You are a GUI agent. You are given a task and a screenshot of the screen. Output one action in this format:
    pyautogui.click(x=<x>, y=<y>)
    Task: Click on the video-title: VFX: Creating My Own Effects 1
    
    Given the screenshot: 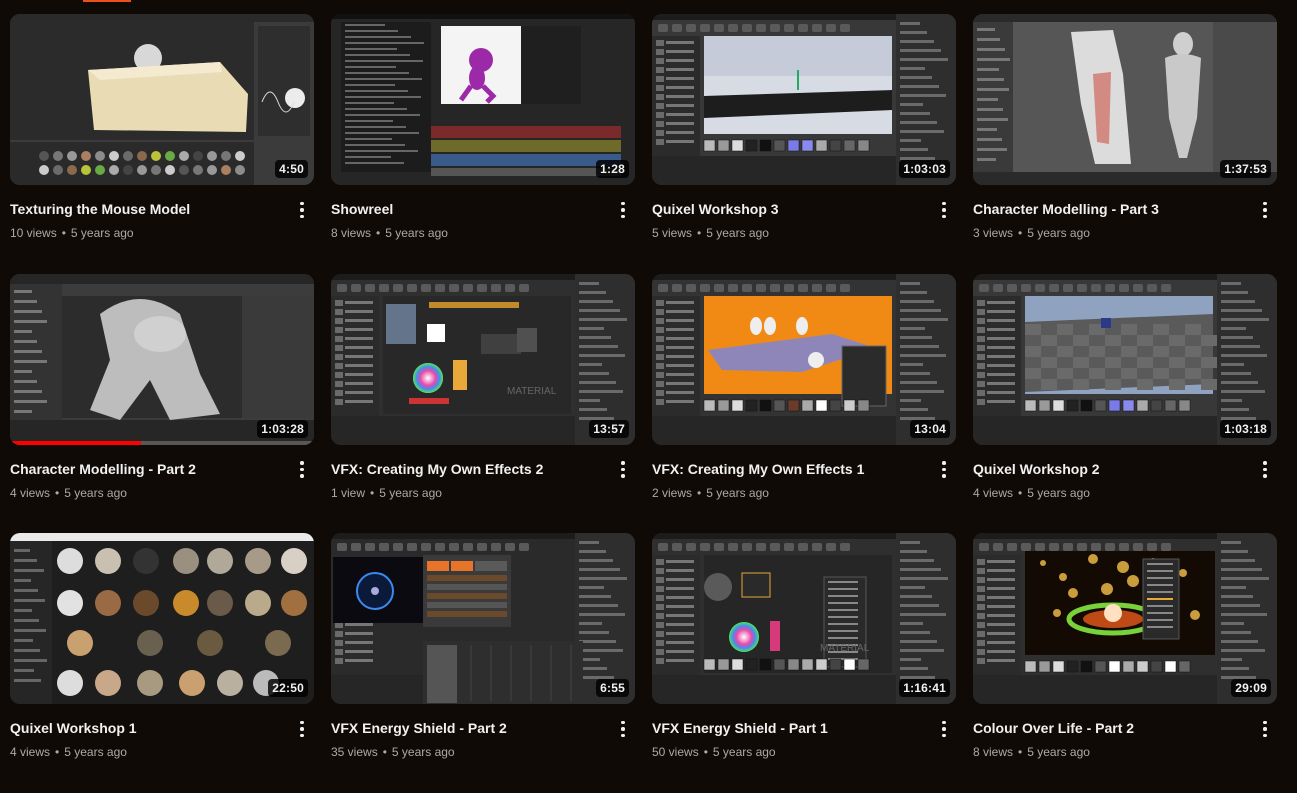 What is the action you would take?
    pyautogui.click(x=789, y=469)
    